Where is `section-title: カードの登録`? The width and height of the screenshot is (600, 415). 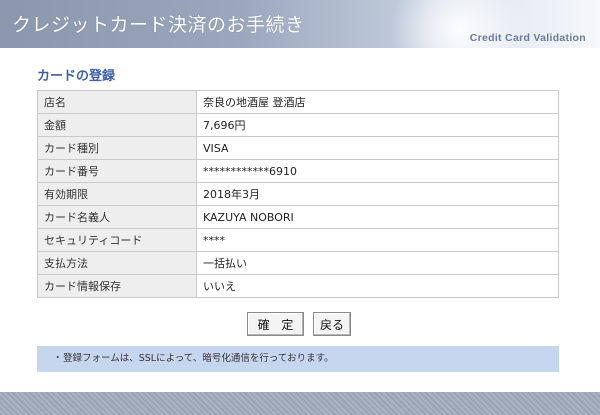
section-title: カードの登録 is located at coordinates (76, 76).